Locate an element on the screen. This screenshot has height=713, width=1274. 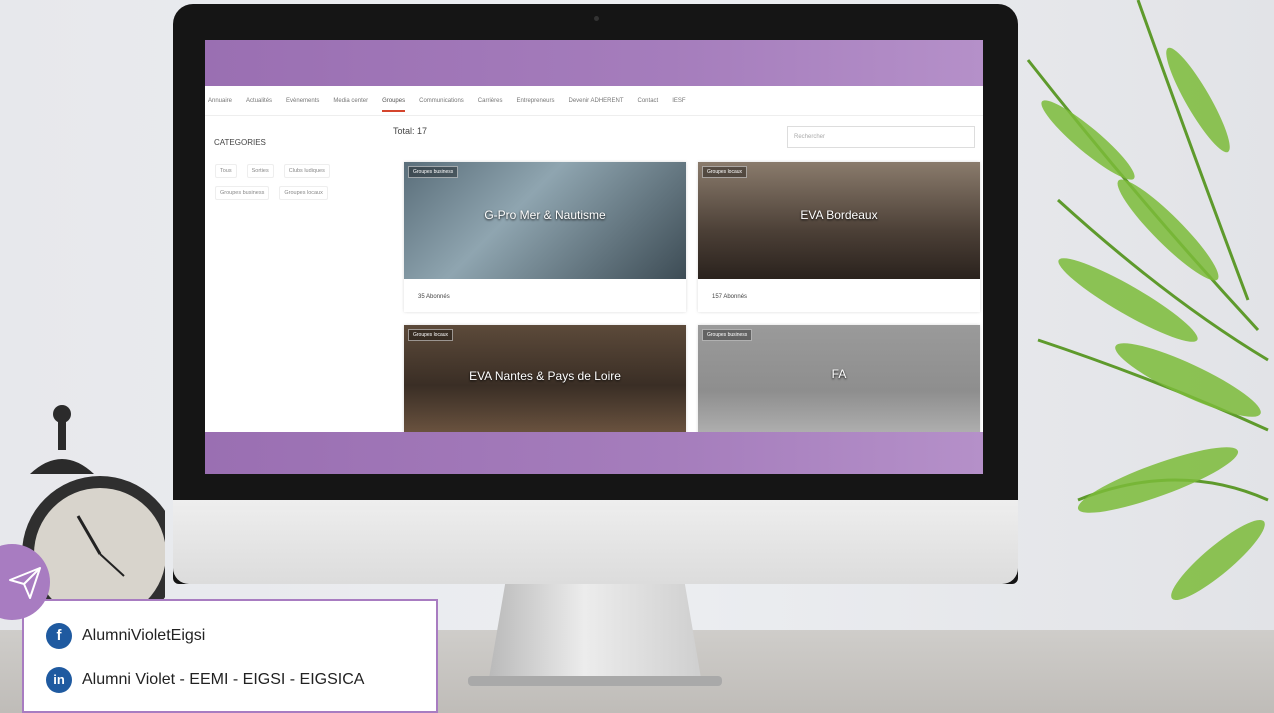
category-chip: Groupes locaux is located at coordinates (303, 193).